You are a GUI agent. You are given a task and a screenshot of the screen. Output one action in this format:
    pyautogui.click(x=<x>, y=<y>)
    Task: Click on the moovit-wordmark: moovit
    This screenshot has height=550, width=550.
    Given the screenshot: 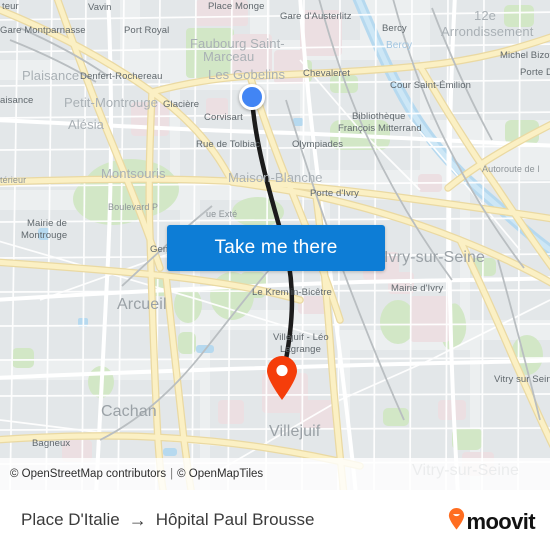 What is the action you would take?
    pyautogui.click(x=500, y=521)
    